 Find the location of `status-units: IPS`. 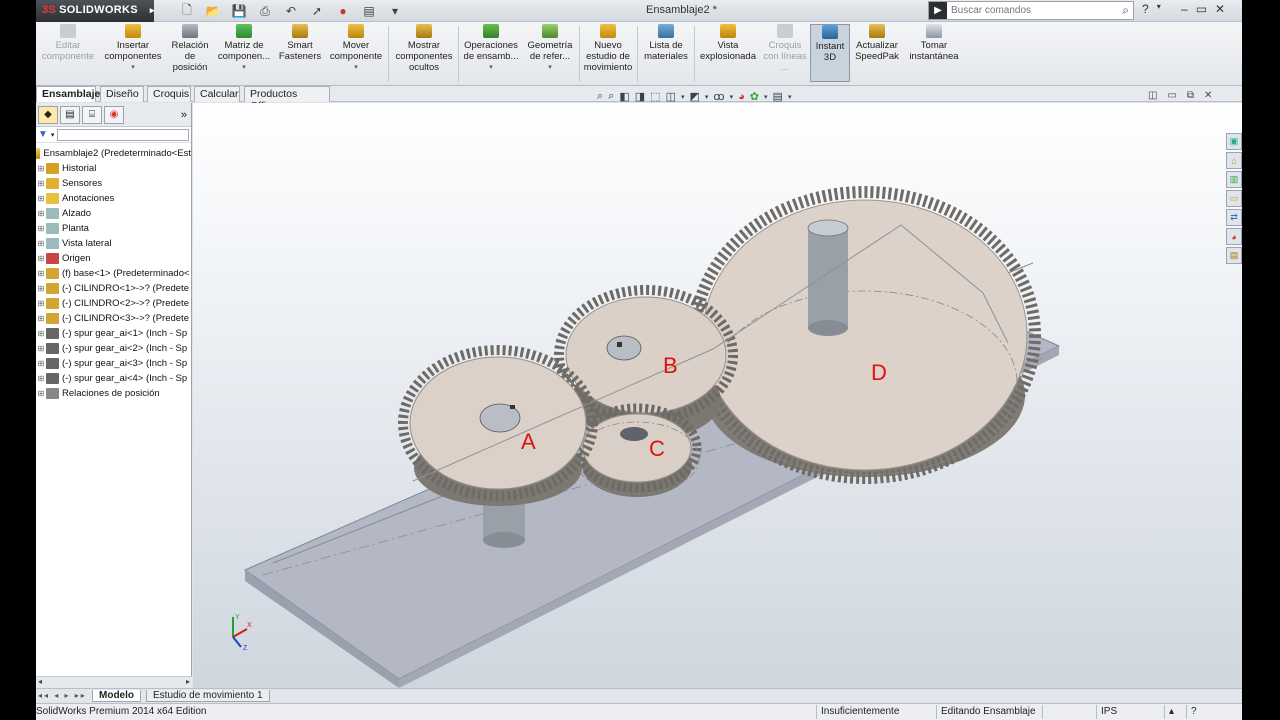

status-units: IPS is located at coordinates (1125, 712).